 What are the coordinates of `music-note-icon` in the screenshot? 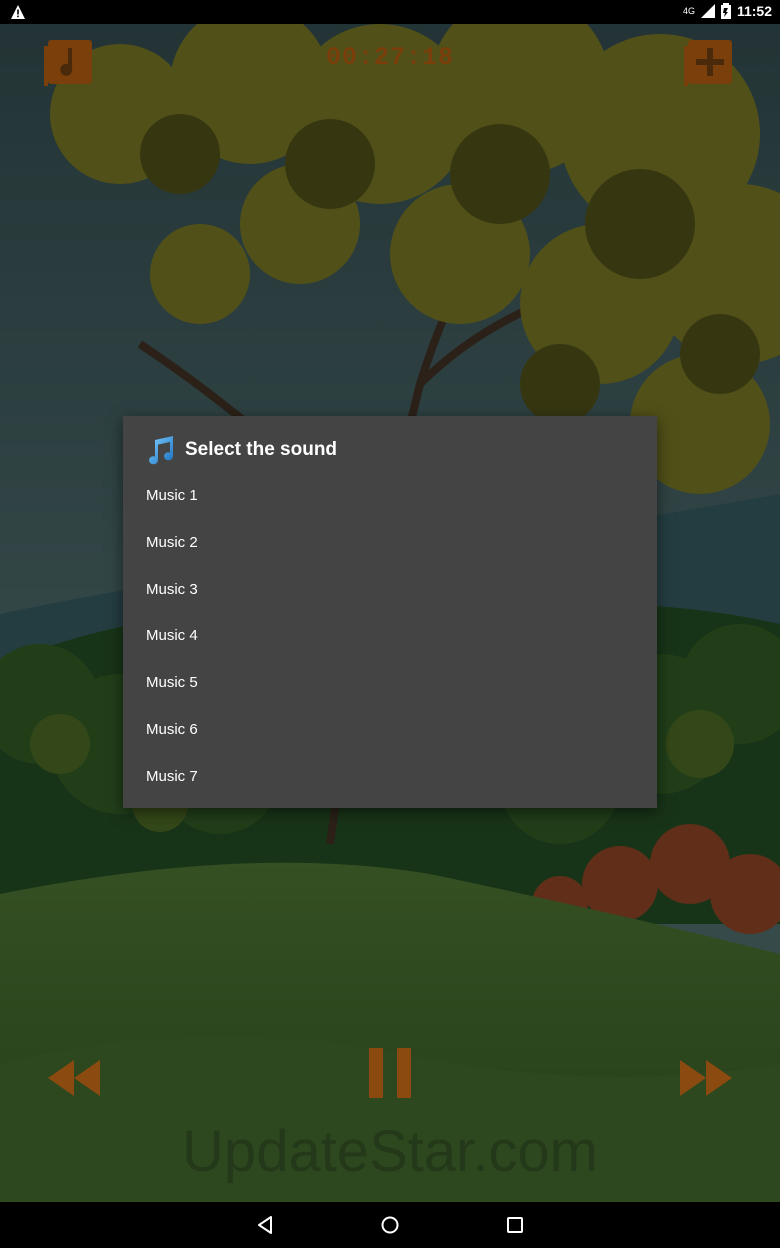 It's located at (161, 450).